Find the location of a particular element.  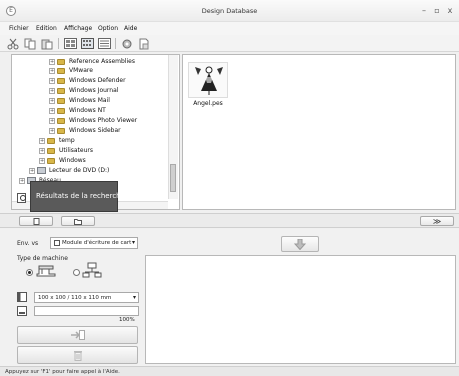

env-label: Env. vs is located at coordinates (28, 243).